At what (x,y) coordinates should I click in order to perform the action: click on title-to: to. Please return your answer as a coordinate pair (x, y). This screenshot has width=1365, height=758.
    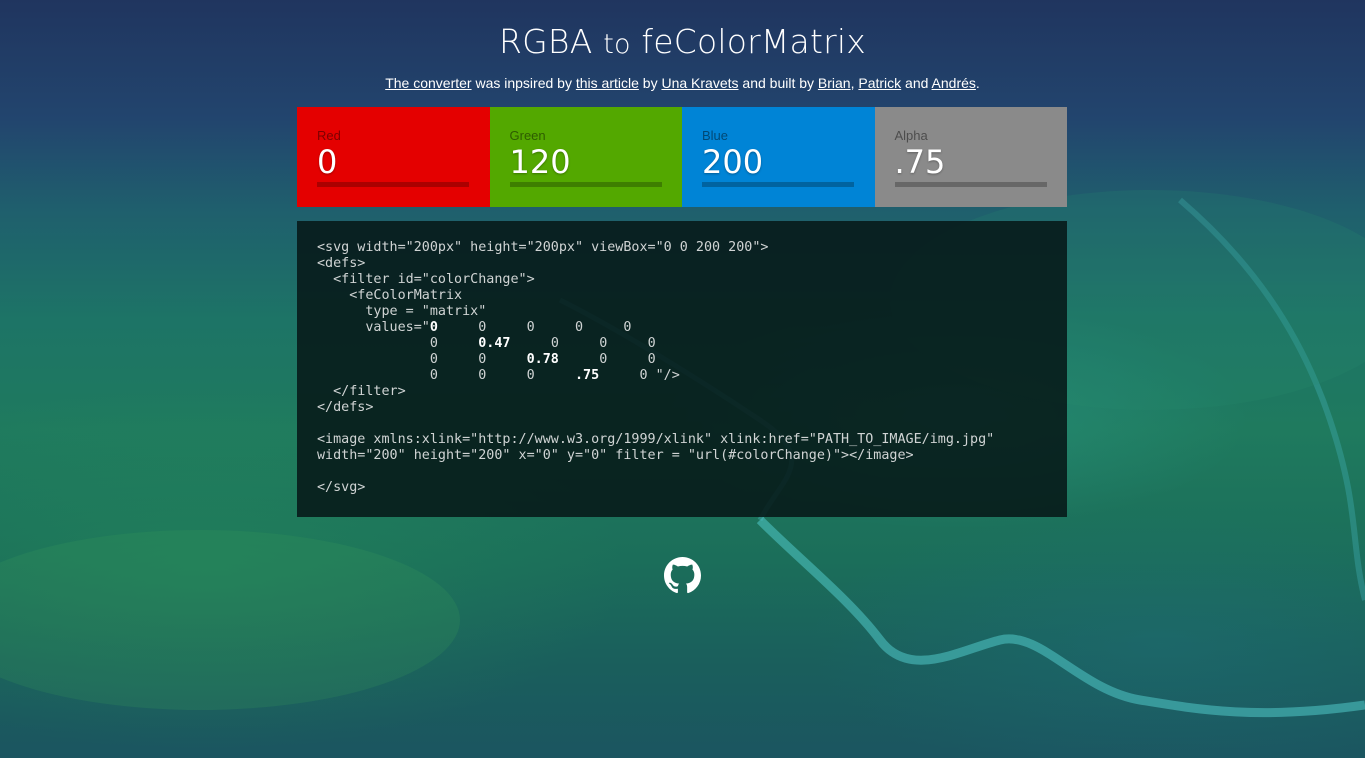
    Looking at the image, I should click on (617, 44).